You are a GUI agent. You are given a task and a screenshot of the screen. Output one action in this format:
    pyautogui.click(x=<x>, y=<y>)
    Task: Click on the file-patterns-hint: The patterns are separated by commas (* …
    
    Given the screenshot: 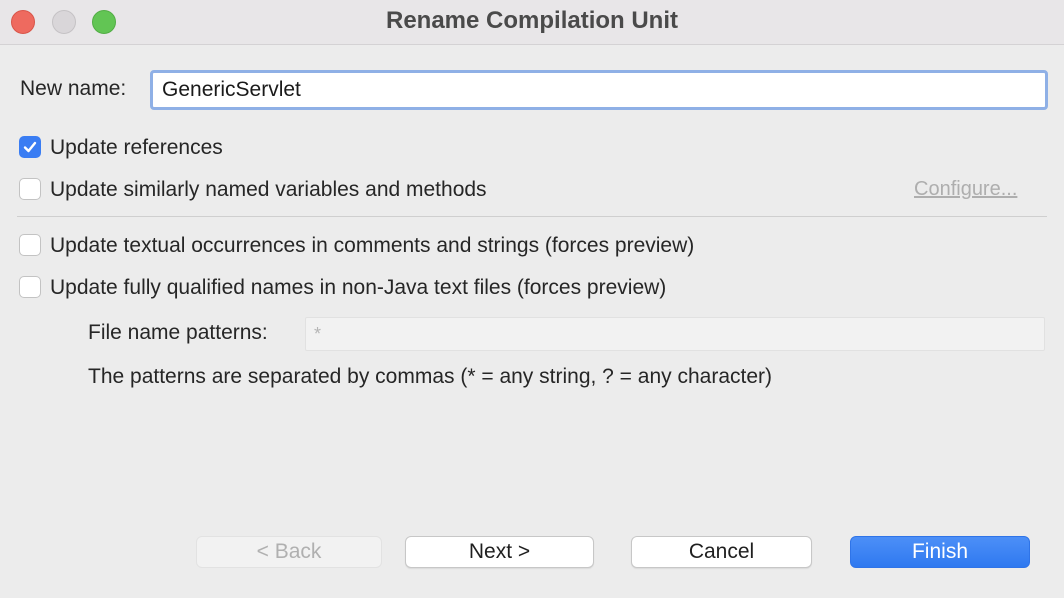 What is the action you would take?
    pyautogui.click(x=430, y=376)
    